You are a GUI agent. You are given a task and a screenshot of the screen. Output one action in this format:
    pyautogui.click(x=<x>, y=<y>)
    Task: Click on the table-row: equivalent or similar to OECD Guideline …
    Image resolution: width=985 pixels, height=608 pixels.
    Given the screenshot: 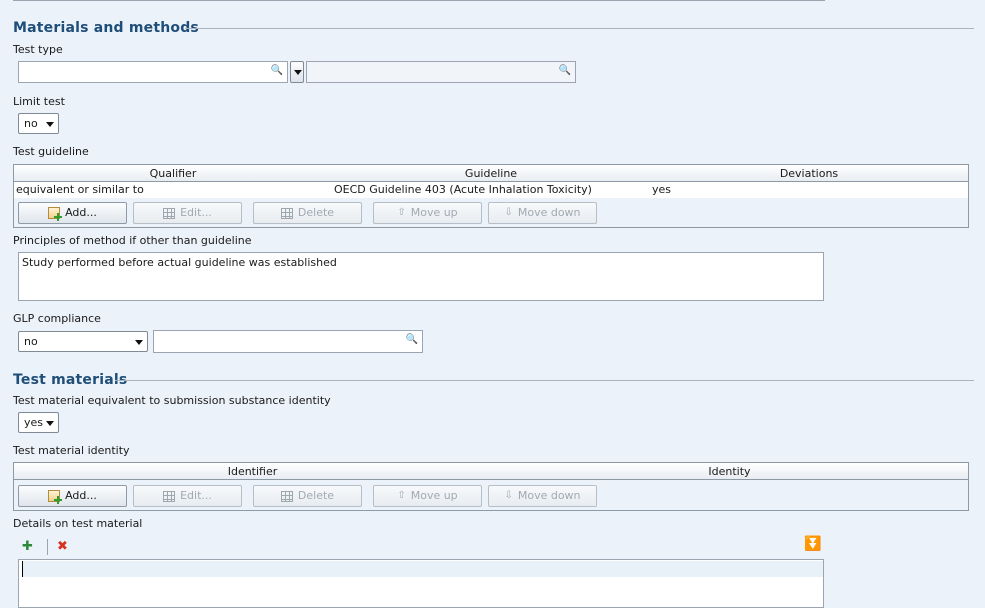 What is the action you would take?
    pyautogui.click(x=491, y=190)
    